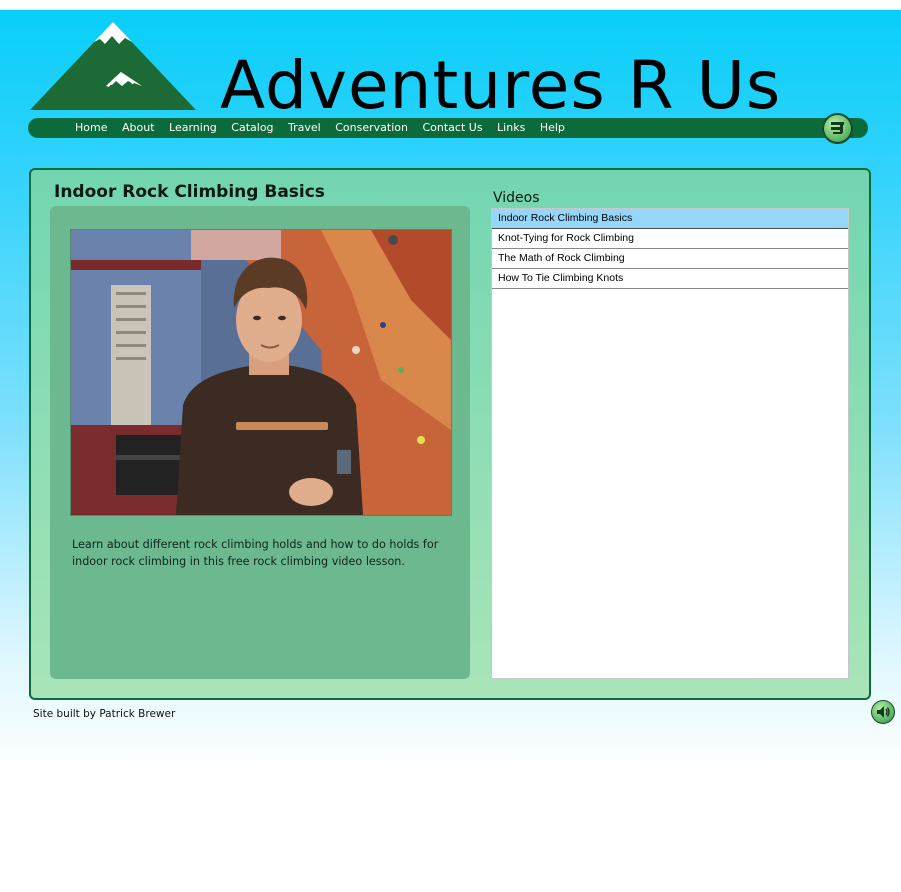 The width and height of the screenshot is (901, 892). Describe the element at coordinates (104, 714) in the screenshot. I see `footer-credit: Site built by Patrick Brewer` at that location.